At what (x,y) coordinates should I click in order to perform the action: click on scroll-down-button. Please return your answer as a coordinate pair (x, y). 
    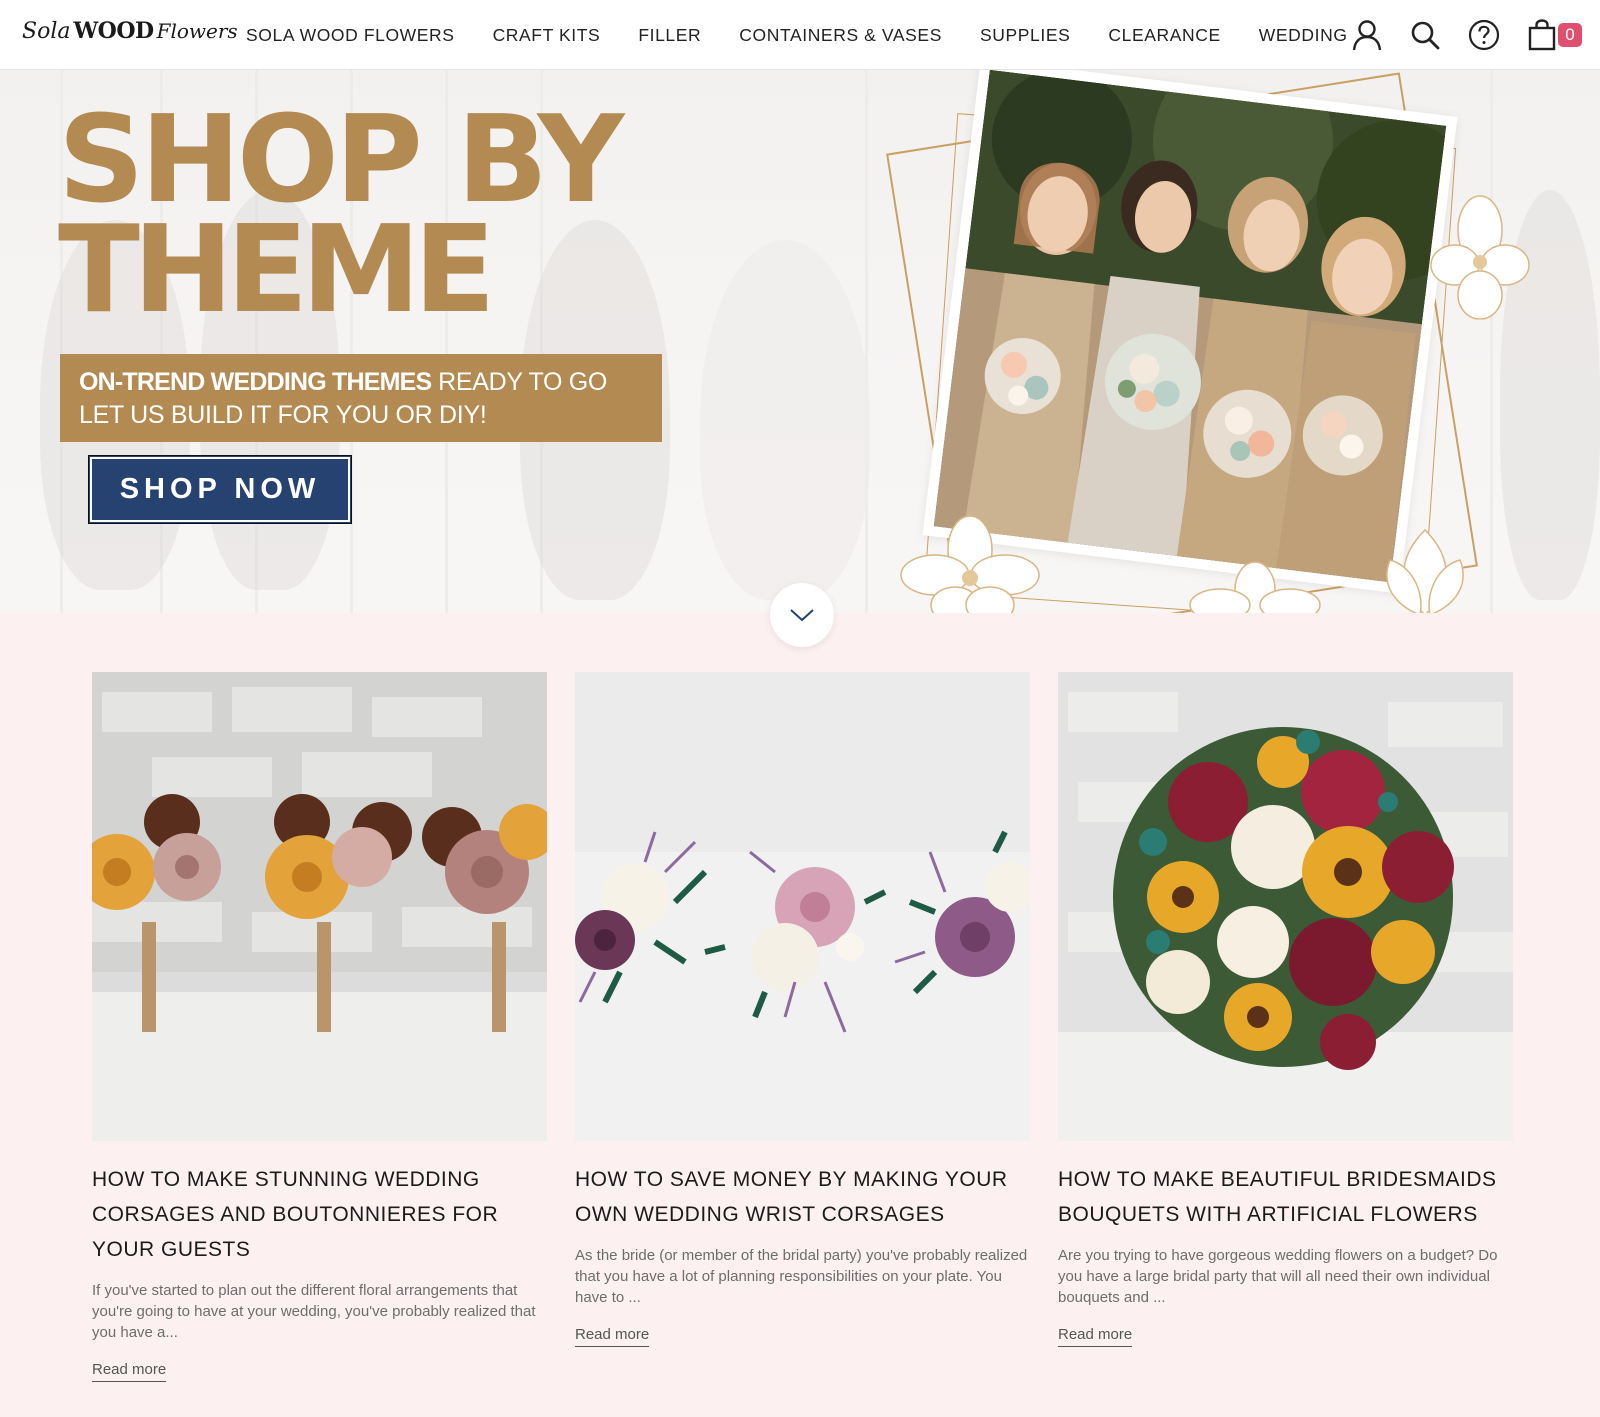
    Looking at the image, I should click on (802, 615).